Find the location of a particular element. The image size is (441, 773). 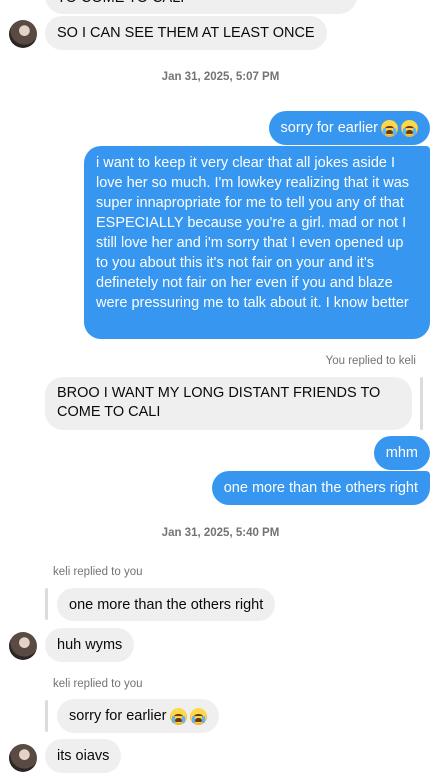

quoted-text: one more than the others right is located at coordinates (166, 604).